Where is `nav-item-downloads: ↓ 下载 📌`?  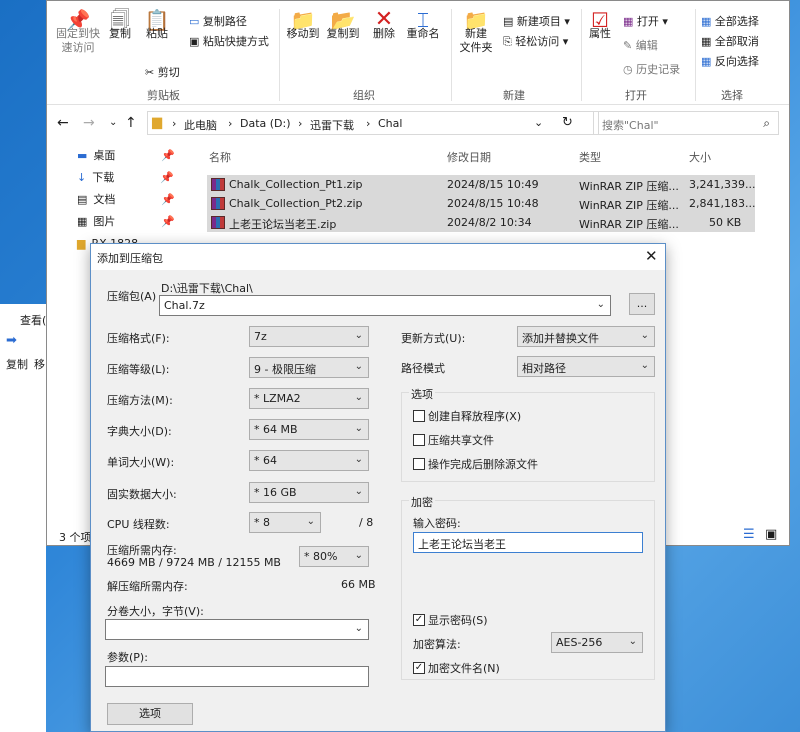
nav-item-downloads: ↓ 下载 📌 is located at coordinates (125, 177).